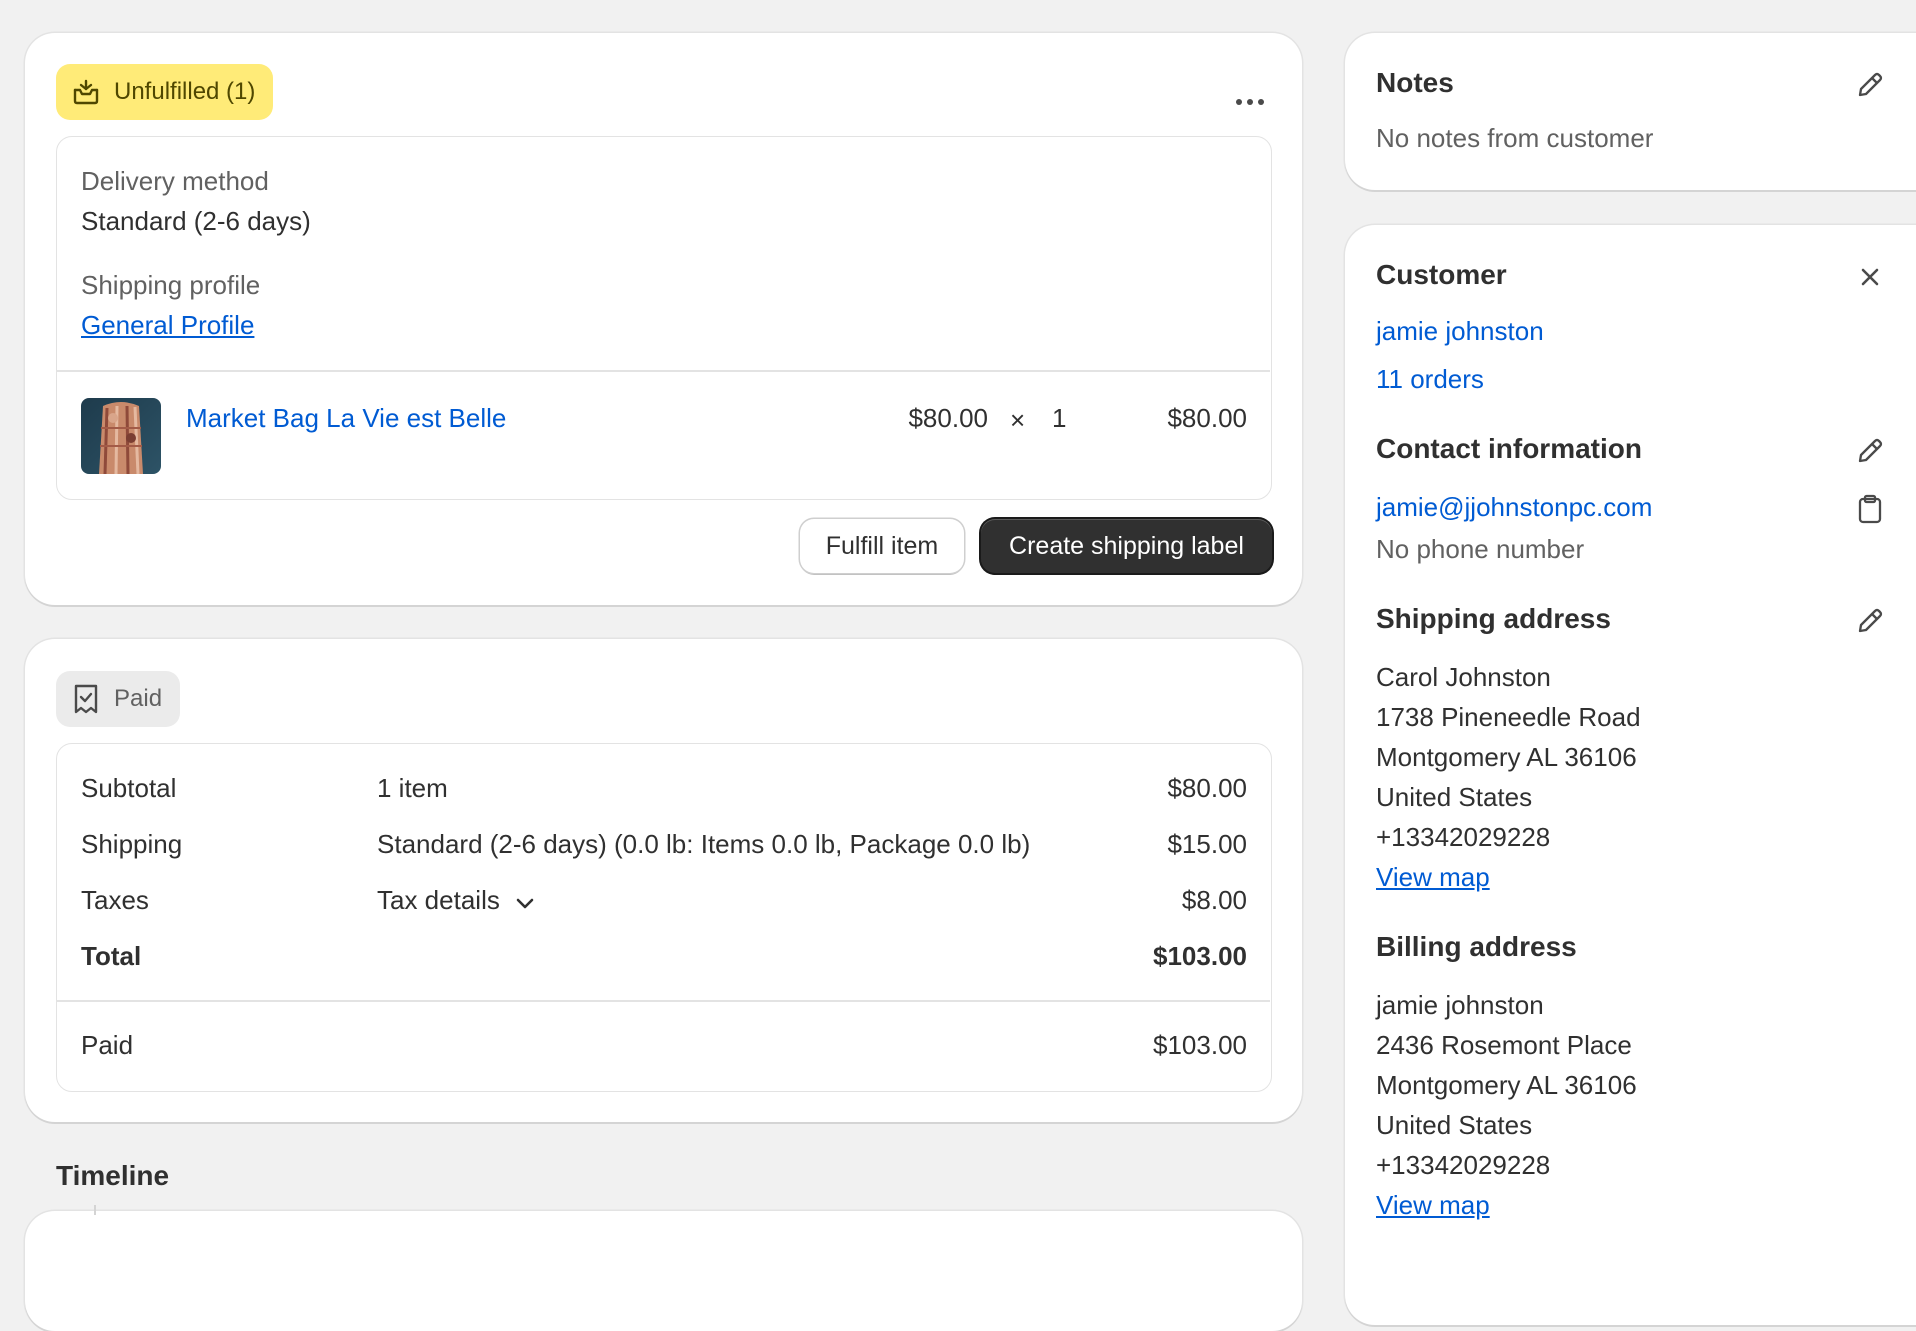 The image size is (1916, 1331). Describe the element at coordinates (1214, 900) in the screenshot. I see `taxes-amount: $8.00` at that location.